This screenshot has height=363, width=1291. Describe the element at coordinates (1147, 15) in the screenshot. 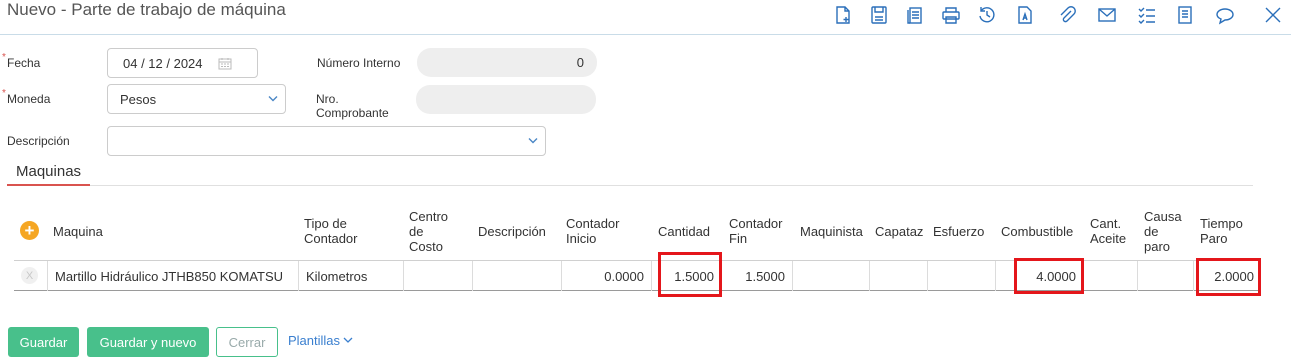

I see `checklist-icon` at that location.